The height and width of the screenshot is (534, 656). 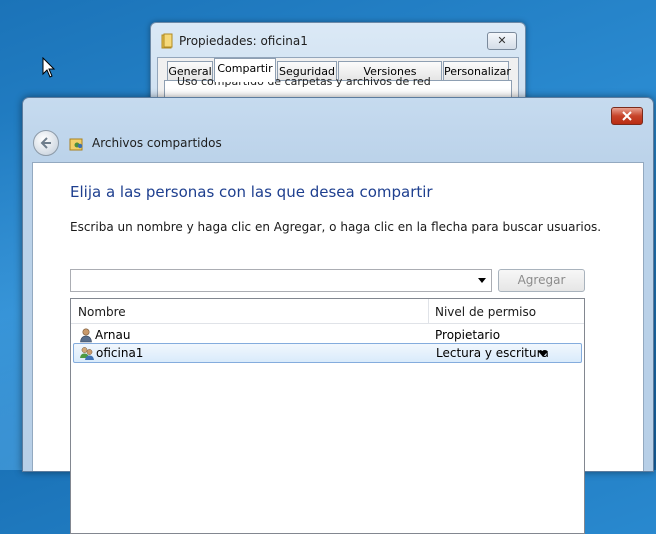 I want to click on tab-compartir: Compartir, so click(x=245, y=70).